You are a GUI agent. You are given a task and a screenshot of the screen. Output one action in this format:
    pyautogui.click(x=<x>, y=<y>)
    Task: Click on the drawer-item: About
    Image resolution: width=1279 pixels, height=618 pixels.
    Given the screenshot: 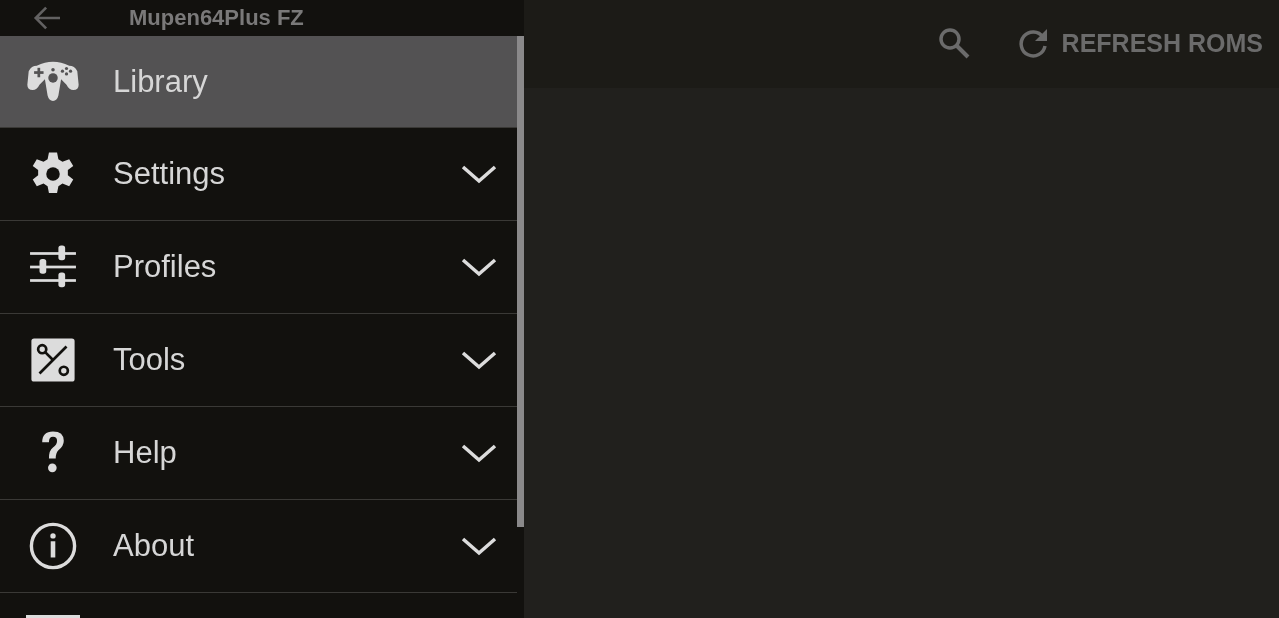 What is the action you would take?
    pyautogui.click(x=258, y=546)
    